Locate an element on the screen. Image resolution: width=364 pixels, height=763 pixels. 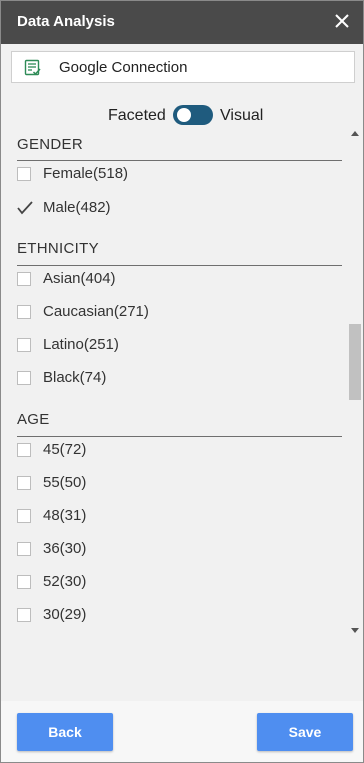
checkbox-item-asian: Asian(404) is located at coordinates (177, 279).